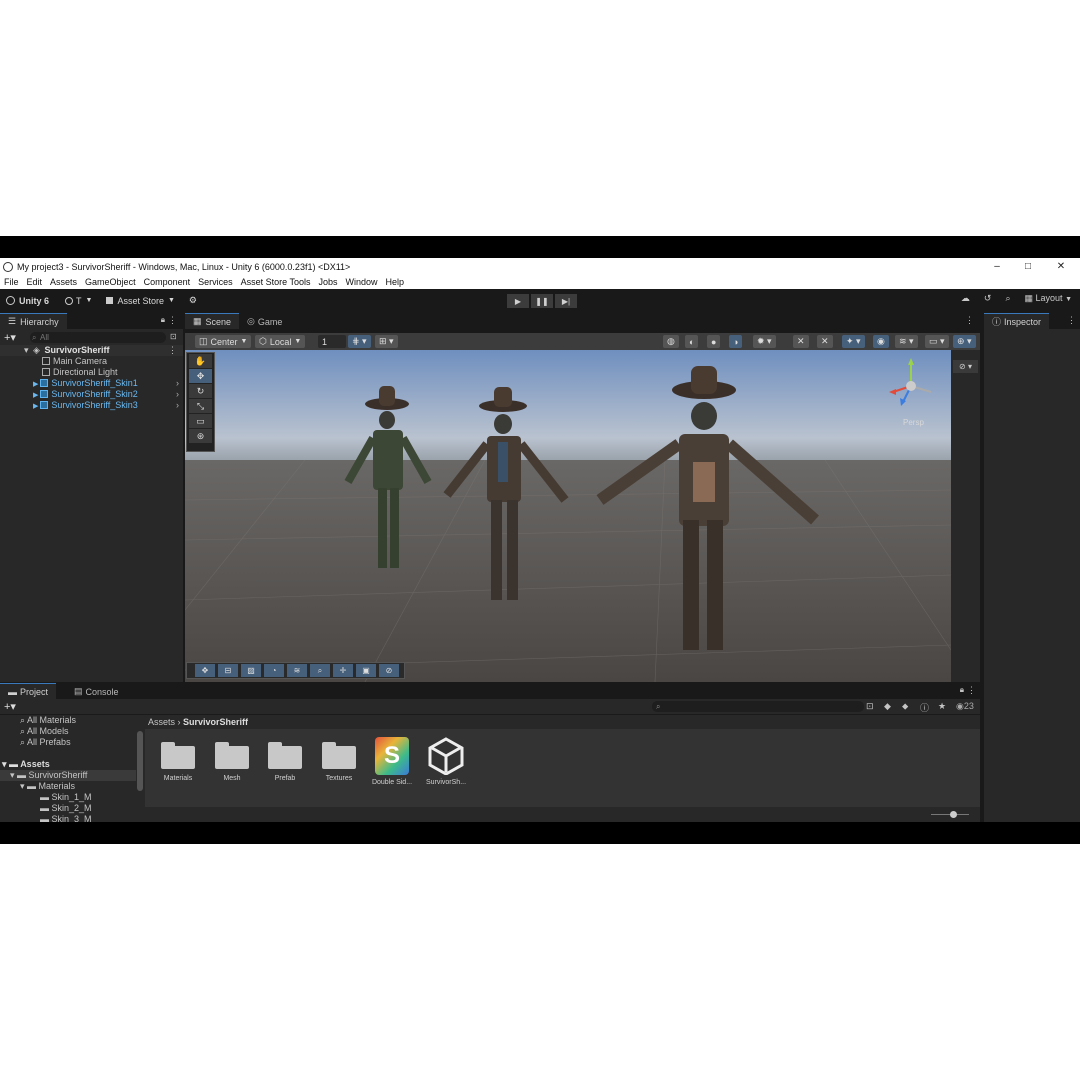 Image resolution: width=1080 pixels, height=1080 pixels. What do you see at coordinates (91, 361) in the screenshot?
I see `hierarchy-item-main-camera: Main Camera` at bounding box center [91, 361].